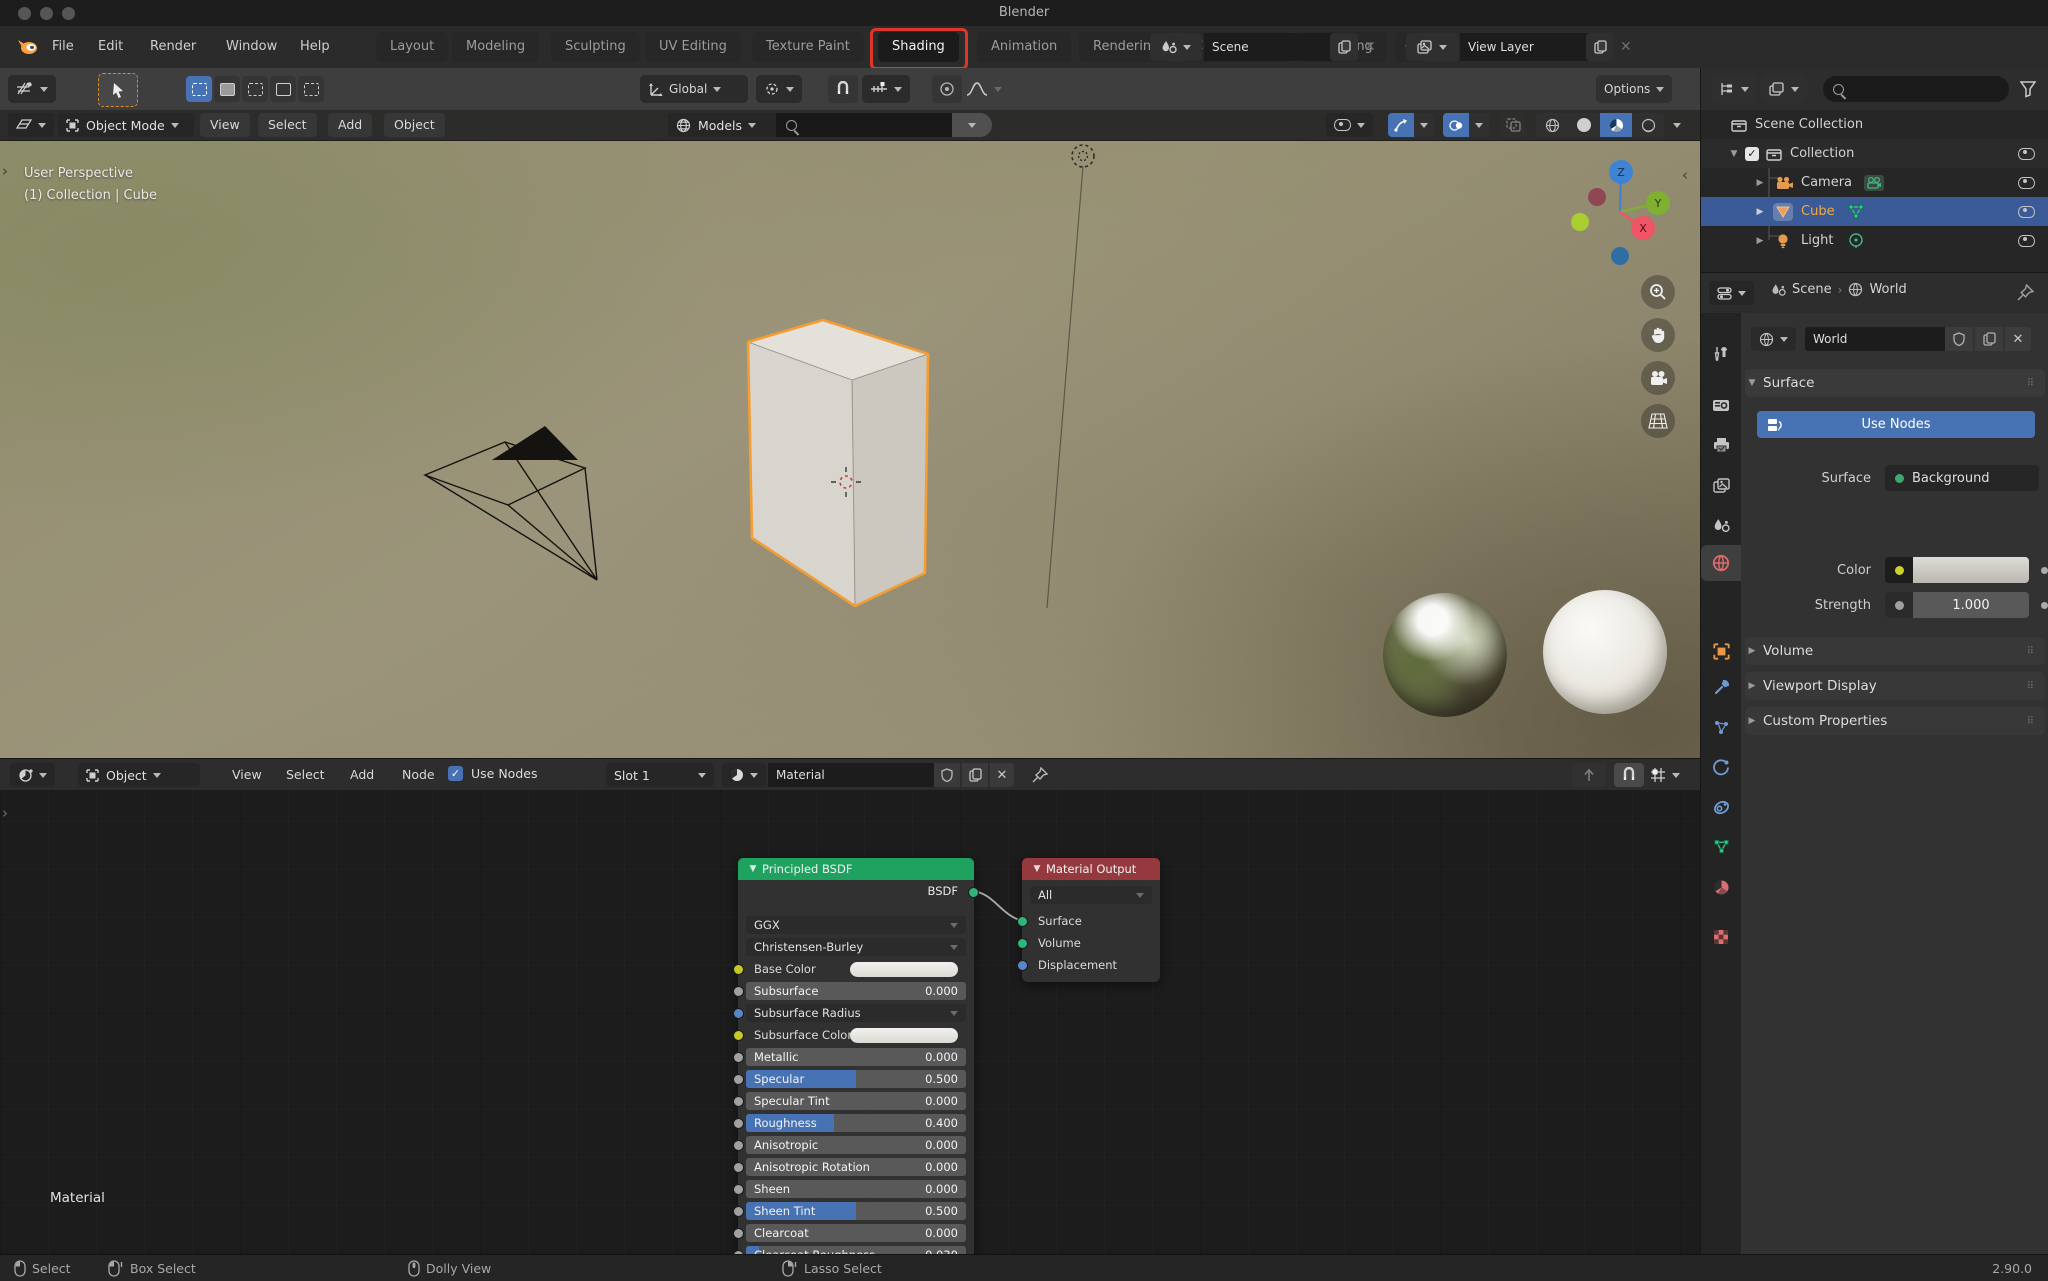 The image size is (2048, 1281). What do you see at coordinates (1874, 124) in the screenshot?
I see `outliner-row-scene-collection: Scene Collection` at bounding box center [1874, 124].